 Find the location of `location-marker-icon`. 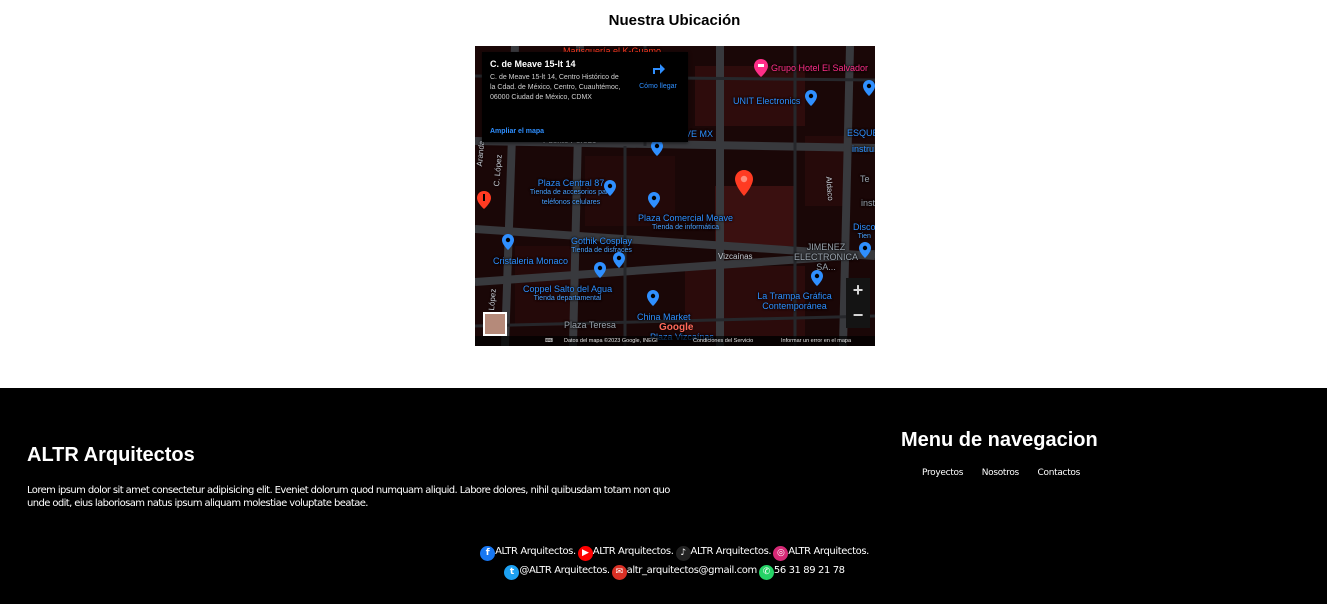

location-marker-icon is located at coordinates (744, 185).